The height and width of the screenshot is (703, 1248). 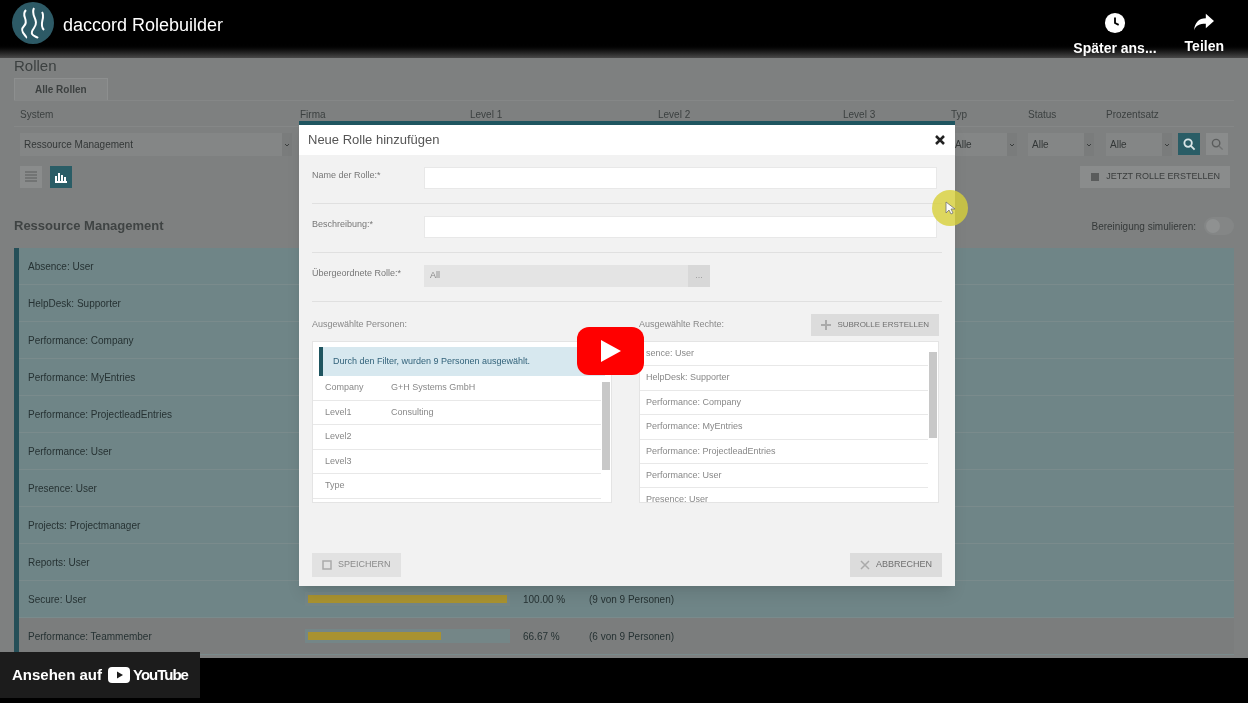 What do you see at coordinates (1133, 115) in the screenshot?
I see `filter-label: Prozentsatz` at bounding box center [1133, 115].